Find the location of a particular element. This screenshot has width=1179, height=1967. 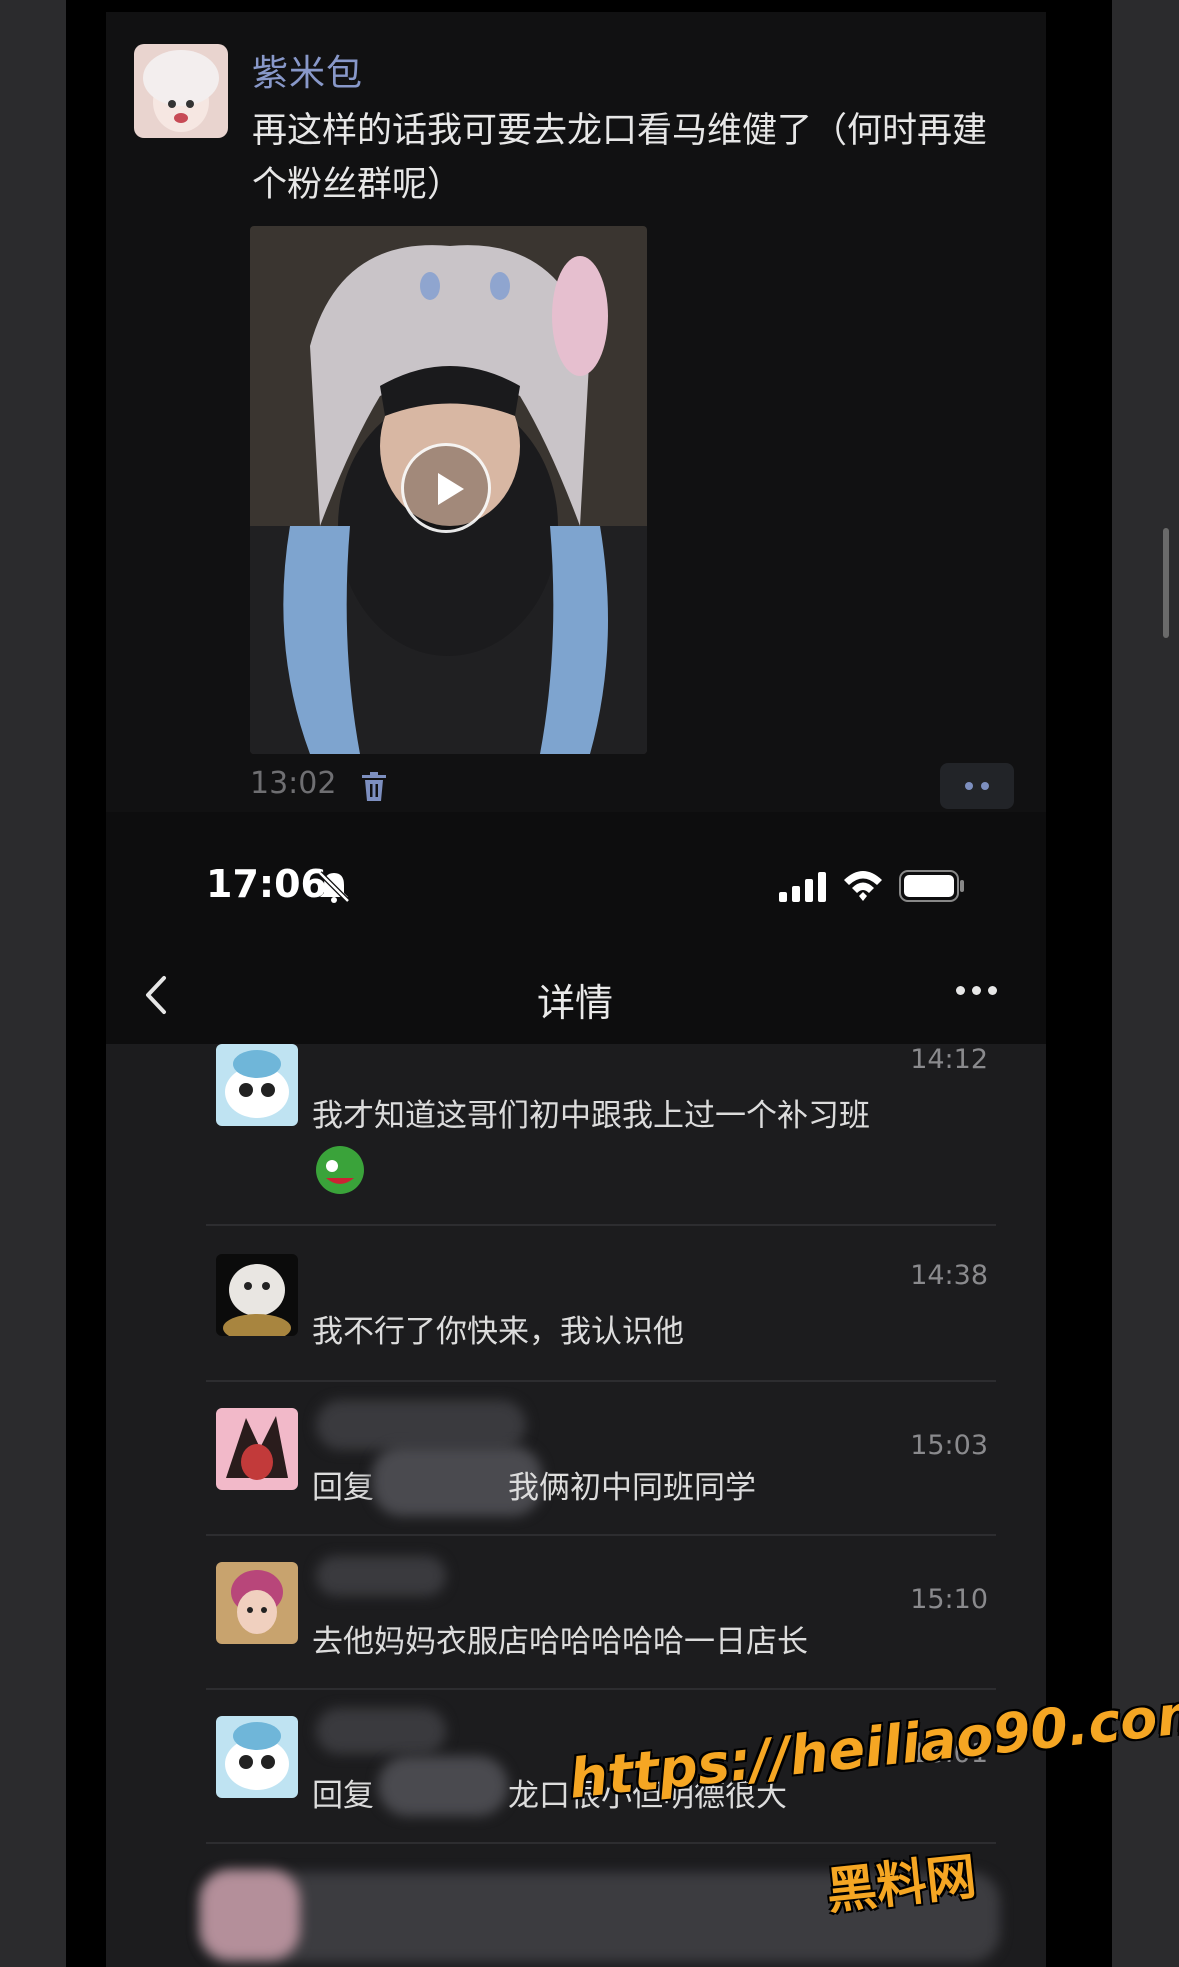

cellular-signal-icon is located at coordinates (803, 887).